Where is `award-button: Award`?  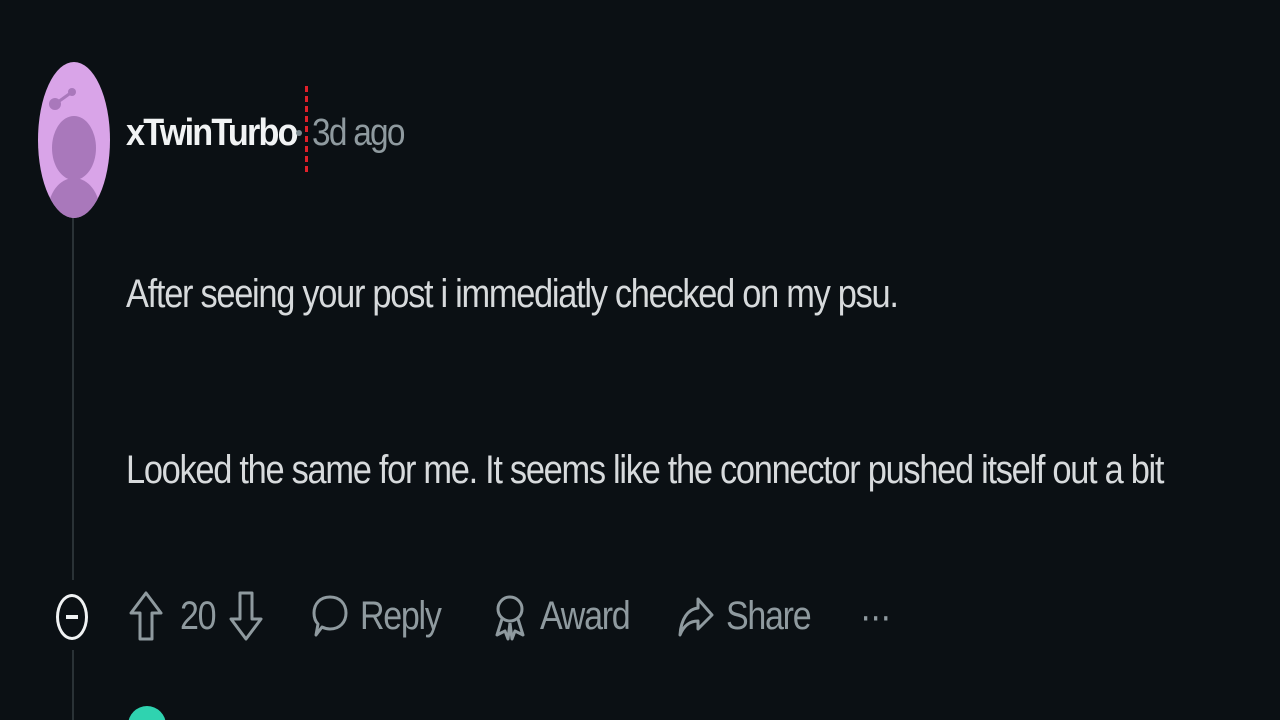 award-button: Award is located at coordinates (568, 616).